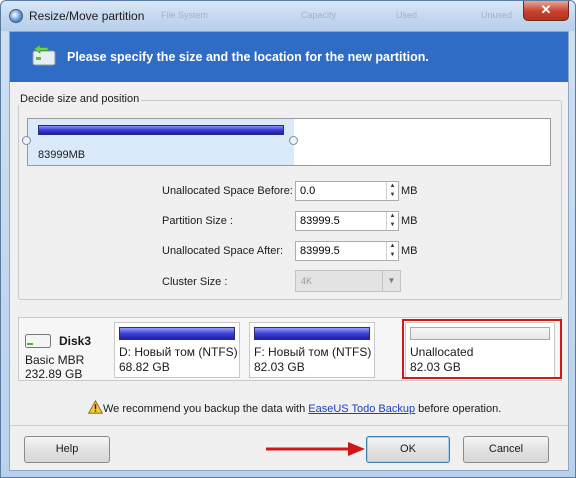  I want to click on partition-size-stepper: ▲ ▼, so click(347, 221).